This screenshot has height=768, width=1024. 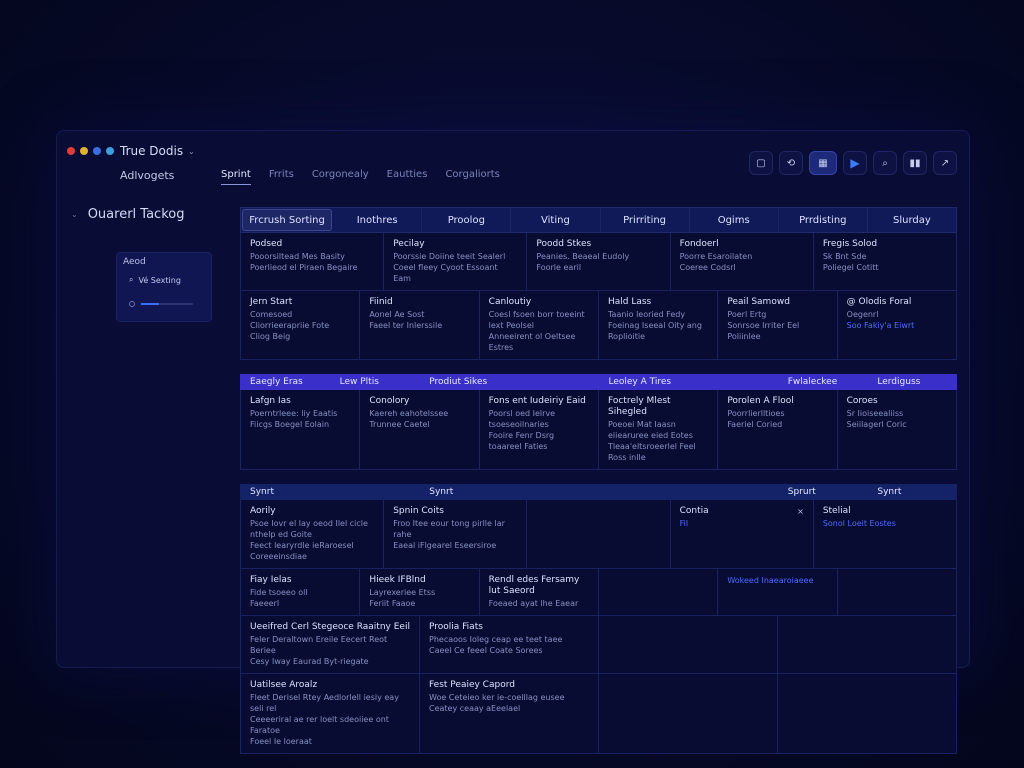 What do you see at coordinates (758, 302) in the screenshot?
I see `cell-title: Peail Samowd` at bounding box center [758, 302].